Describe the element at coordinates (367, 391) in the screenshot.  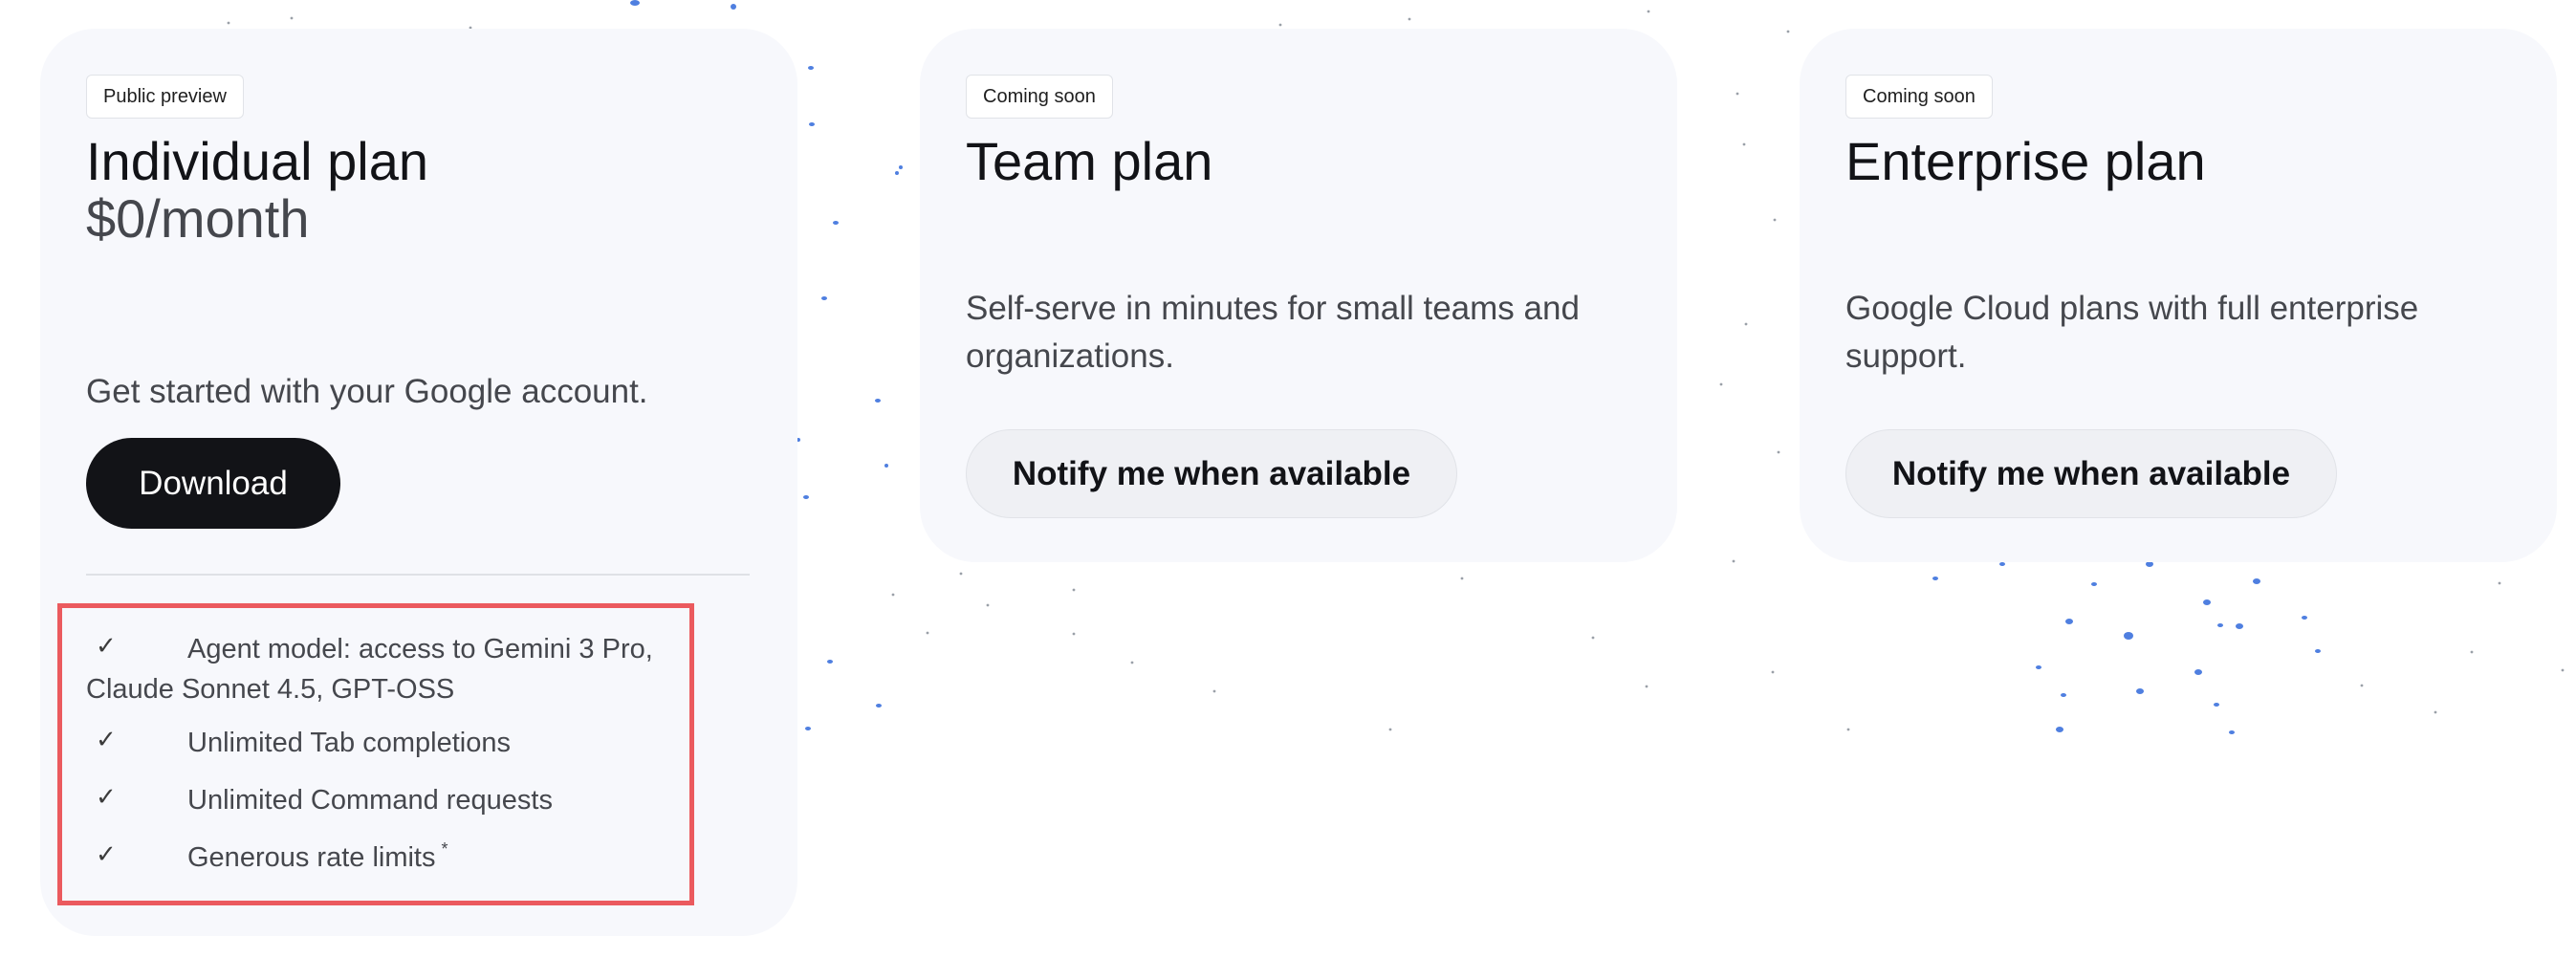
I see `plan-description: Get started with your Google account.` at that location.